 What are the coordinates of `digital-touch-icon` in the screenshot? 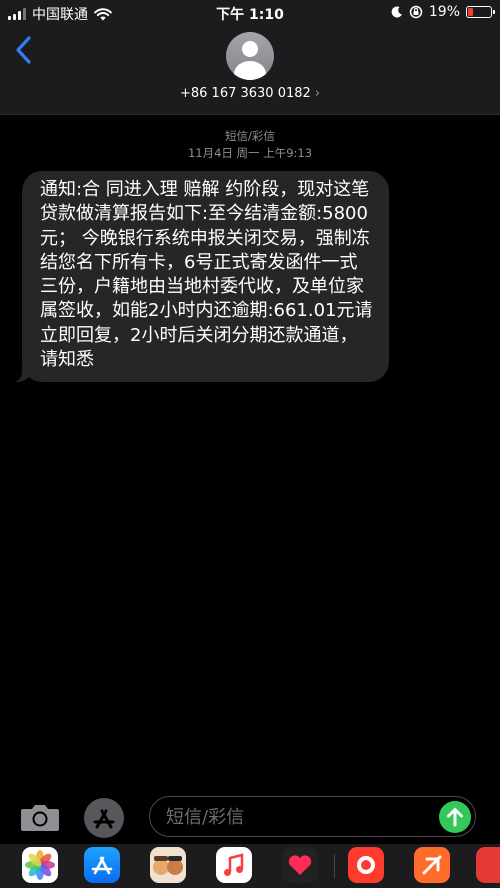 It's located at (300, 865).